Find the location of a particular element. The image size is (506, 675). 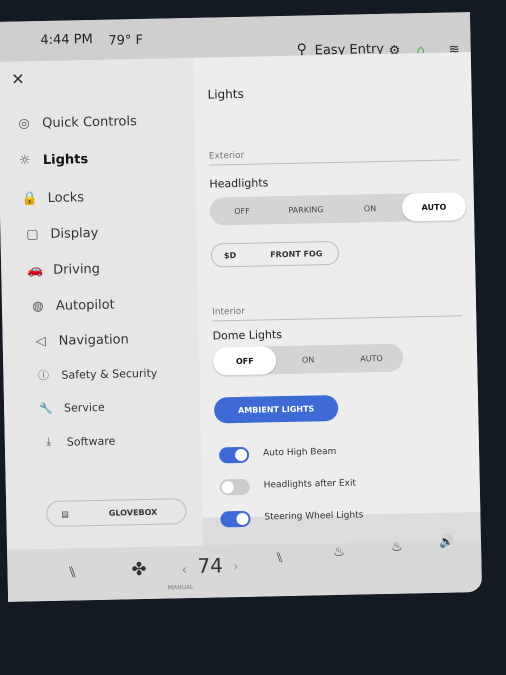

steering-wheel-icon: ◍ is located at coordinates (38, 307).